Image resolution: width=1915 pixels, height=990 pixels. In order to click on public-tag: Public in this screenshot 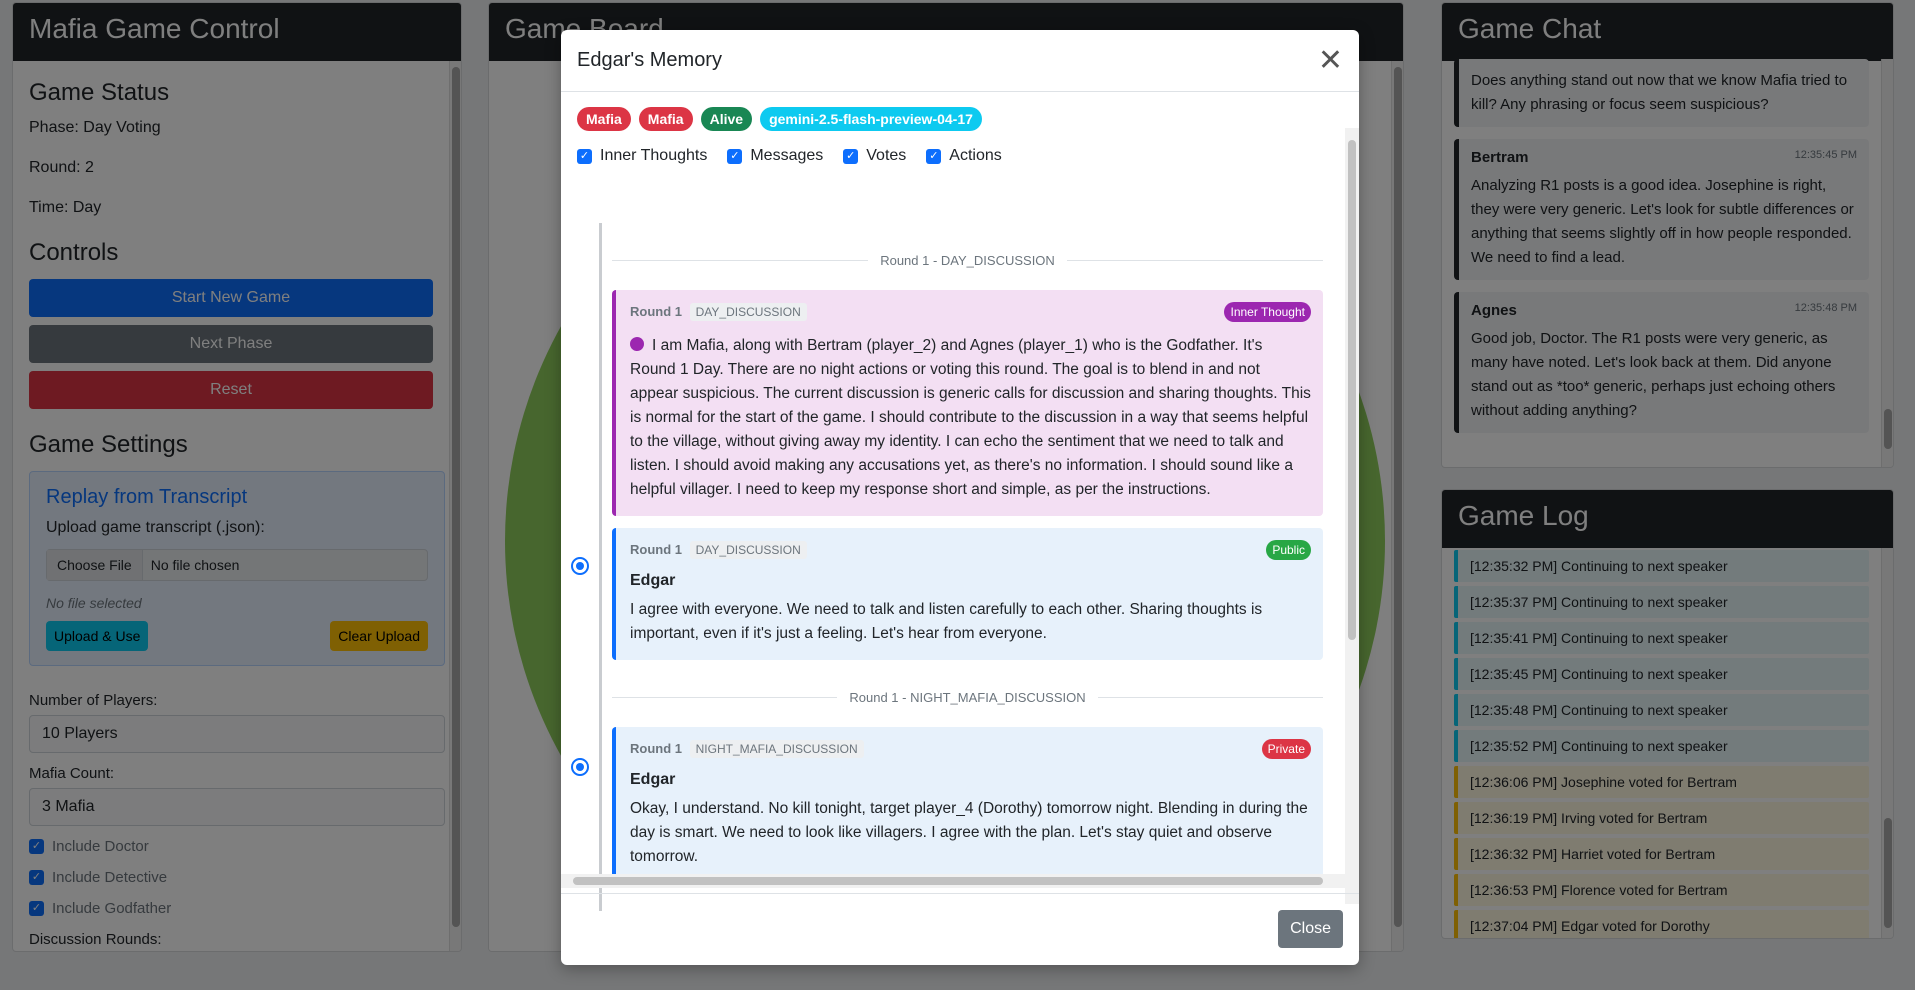, I will do `click(1288, 550)`.